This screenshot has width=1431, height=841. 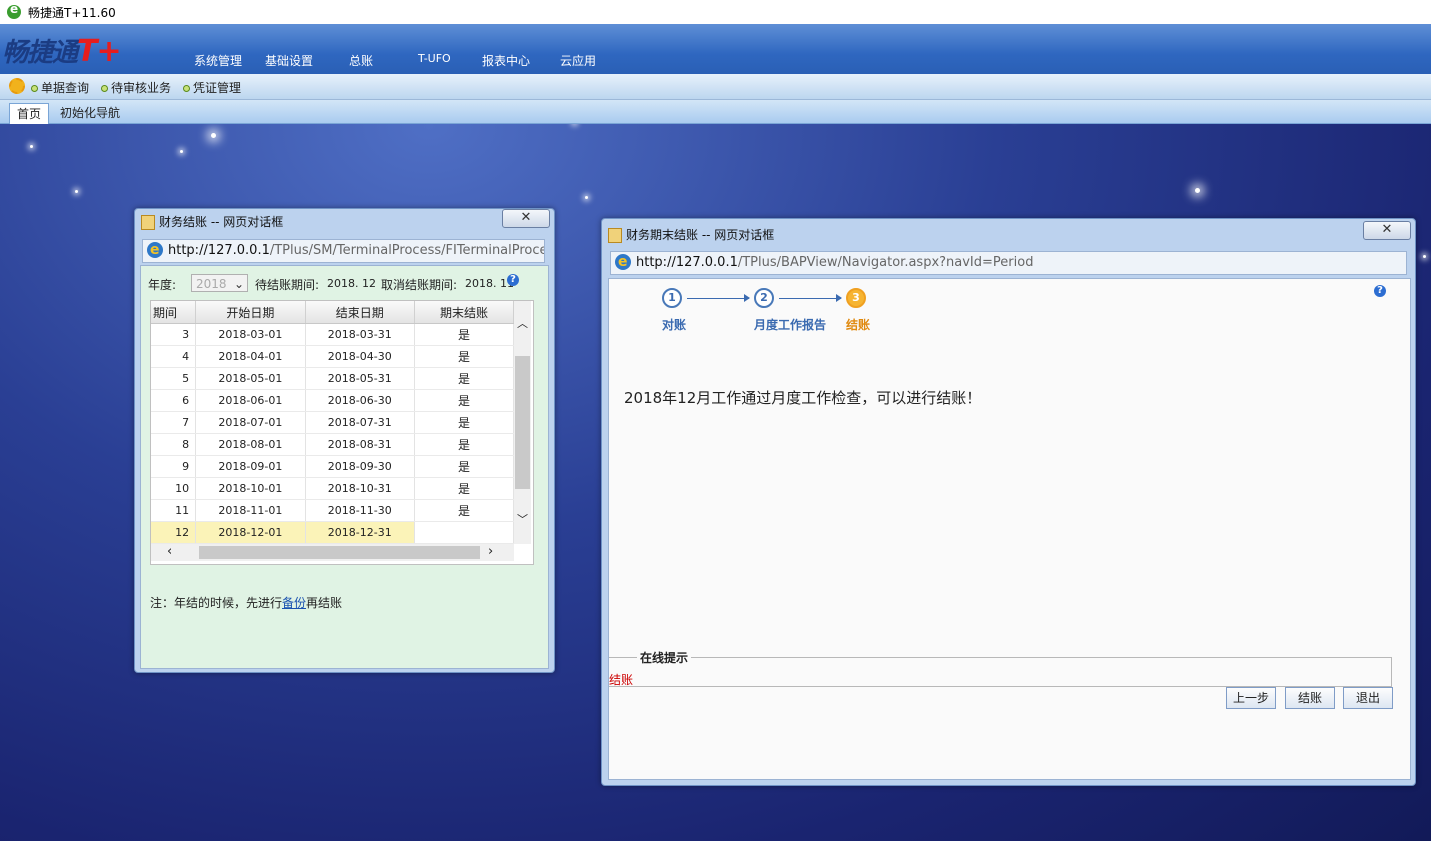 I want to click on year-label: 年度:, so click(x=162, y=285).